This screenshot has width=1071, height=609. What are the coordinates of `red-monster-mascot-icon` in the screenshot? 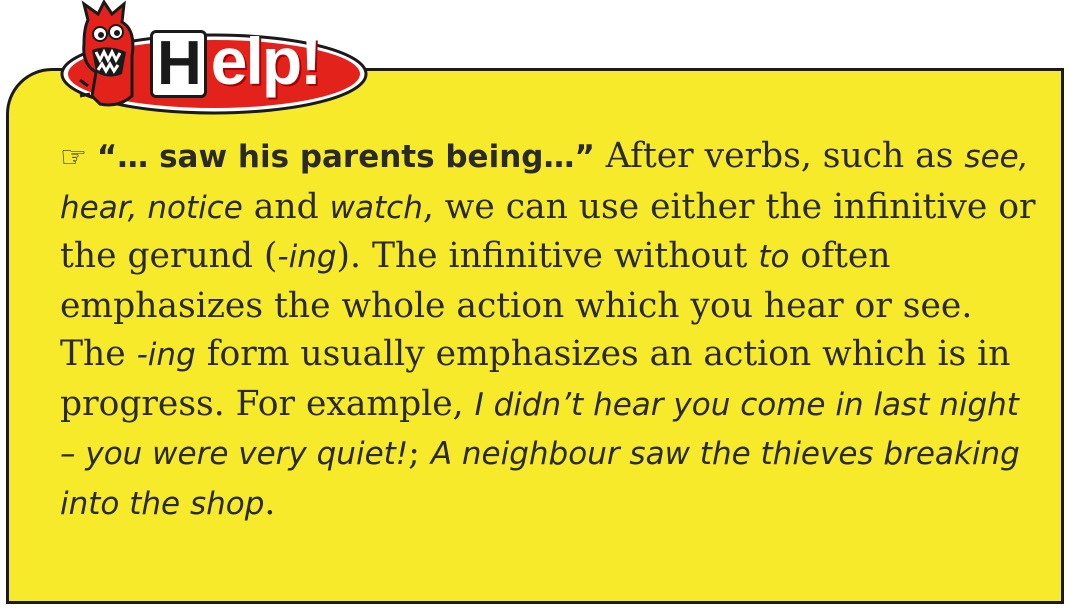 It's located at (107, 53).